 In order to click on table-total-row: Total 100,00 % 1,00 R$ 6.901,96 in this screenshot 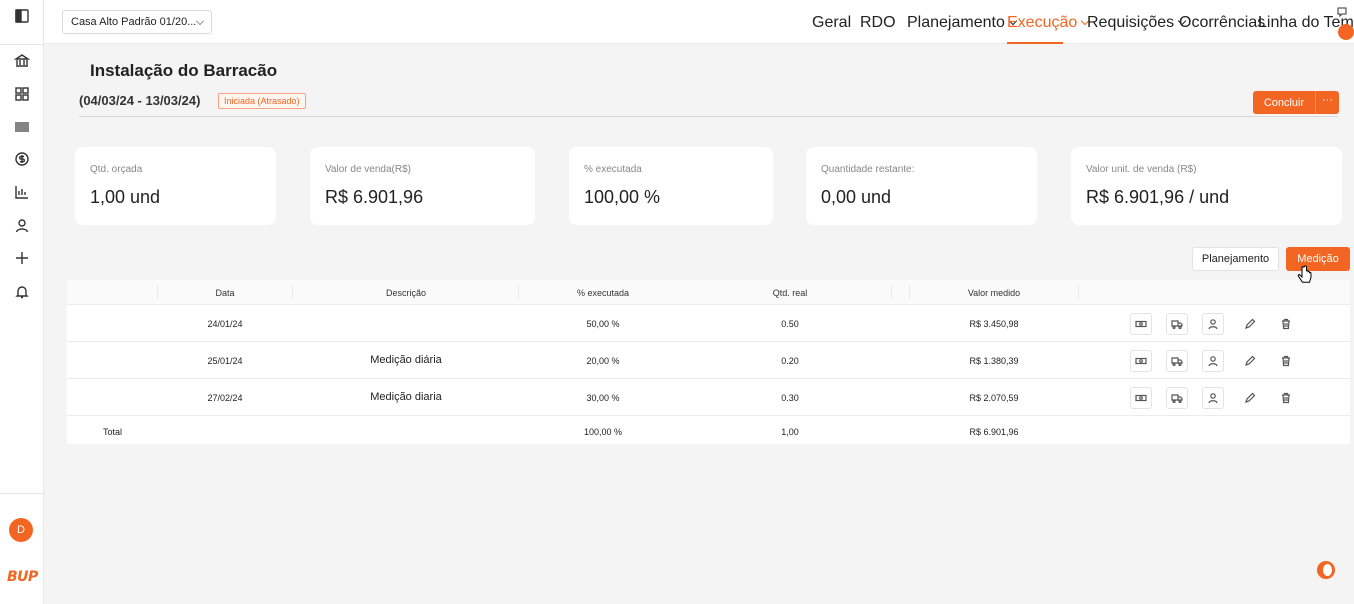, I will do `click(708, 430)`.